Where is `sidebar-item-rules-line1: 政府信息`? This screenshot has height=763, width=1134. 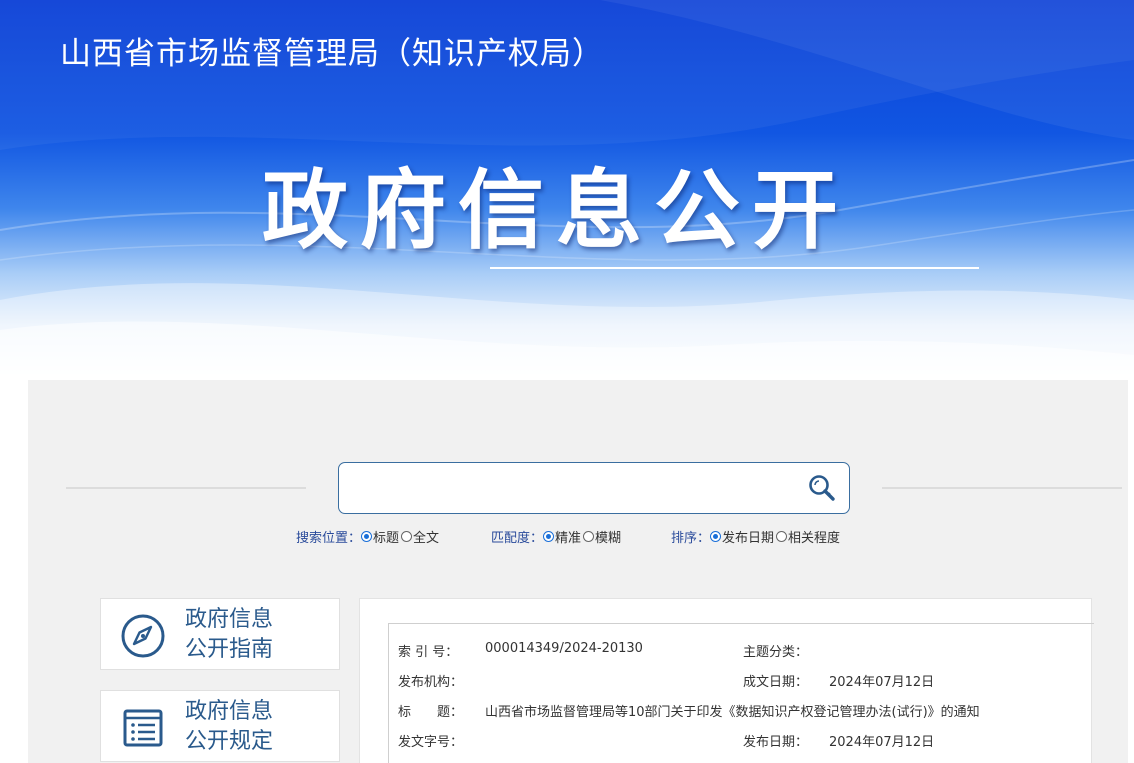 sidebar-item-rules-line1: 政府信息 is located at coordinates (229, 712).